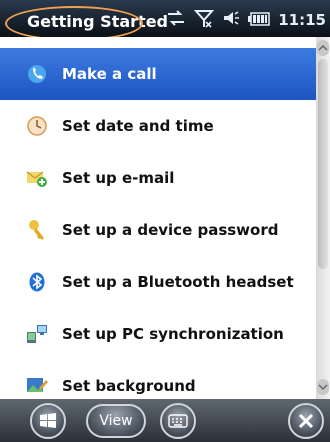 The width and height of the screenshot is (330, 442). I want to click on windows-start-icon, so click(48, 420).